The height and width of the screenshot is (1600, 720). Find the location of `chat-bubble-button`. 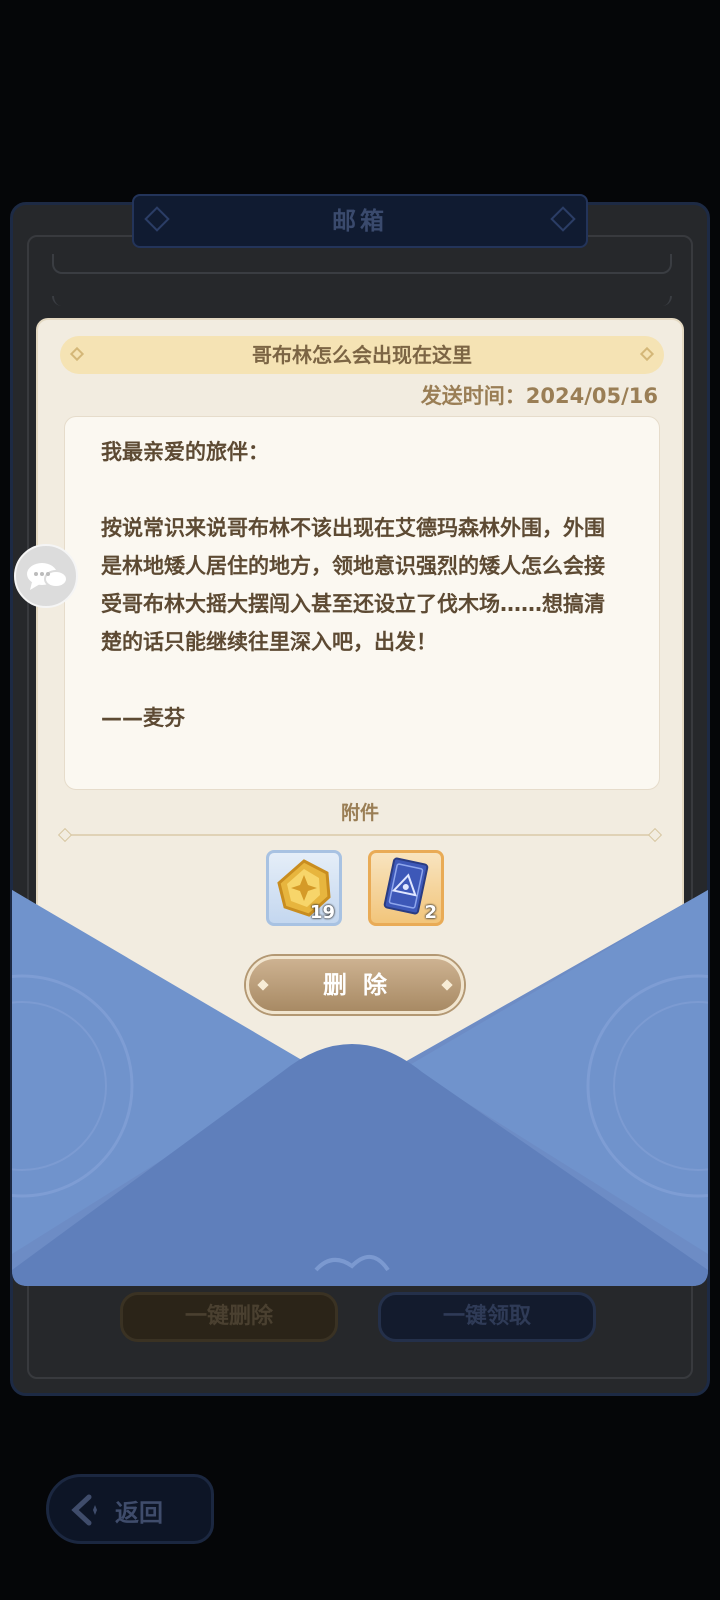

chat-bubble-button is located at coordinates (46, 576).